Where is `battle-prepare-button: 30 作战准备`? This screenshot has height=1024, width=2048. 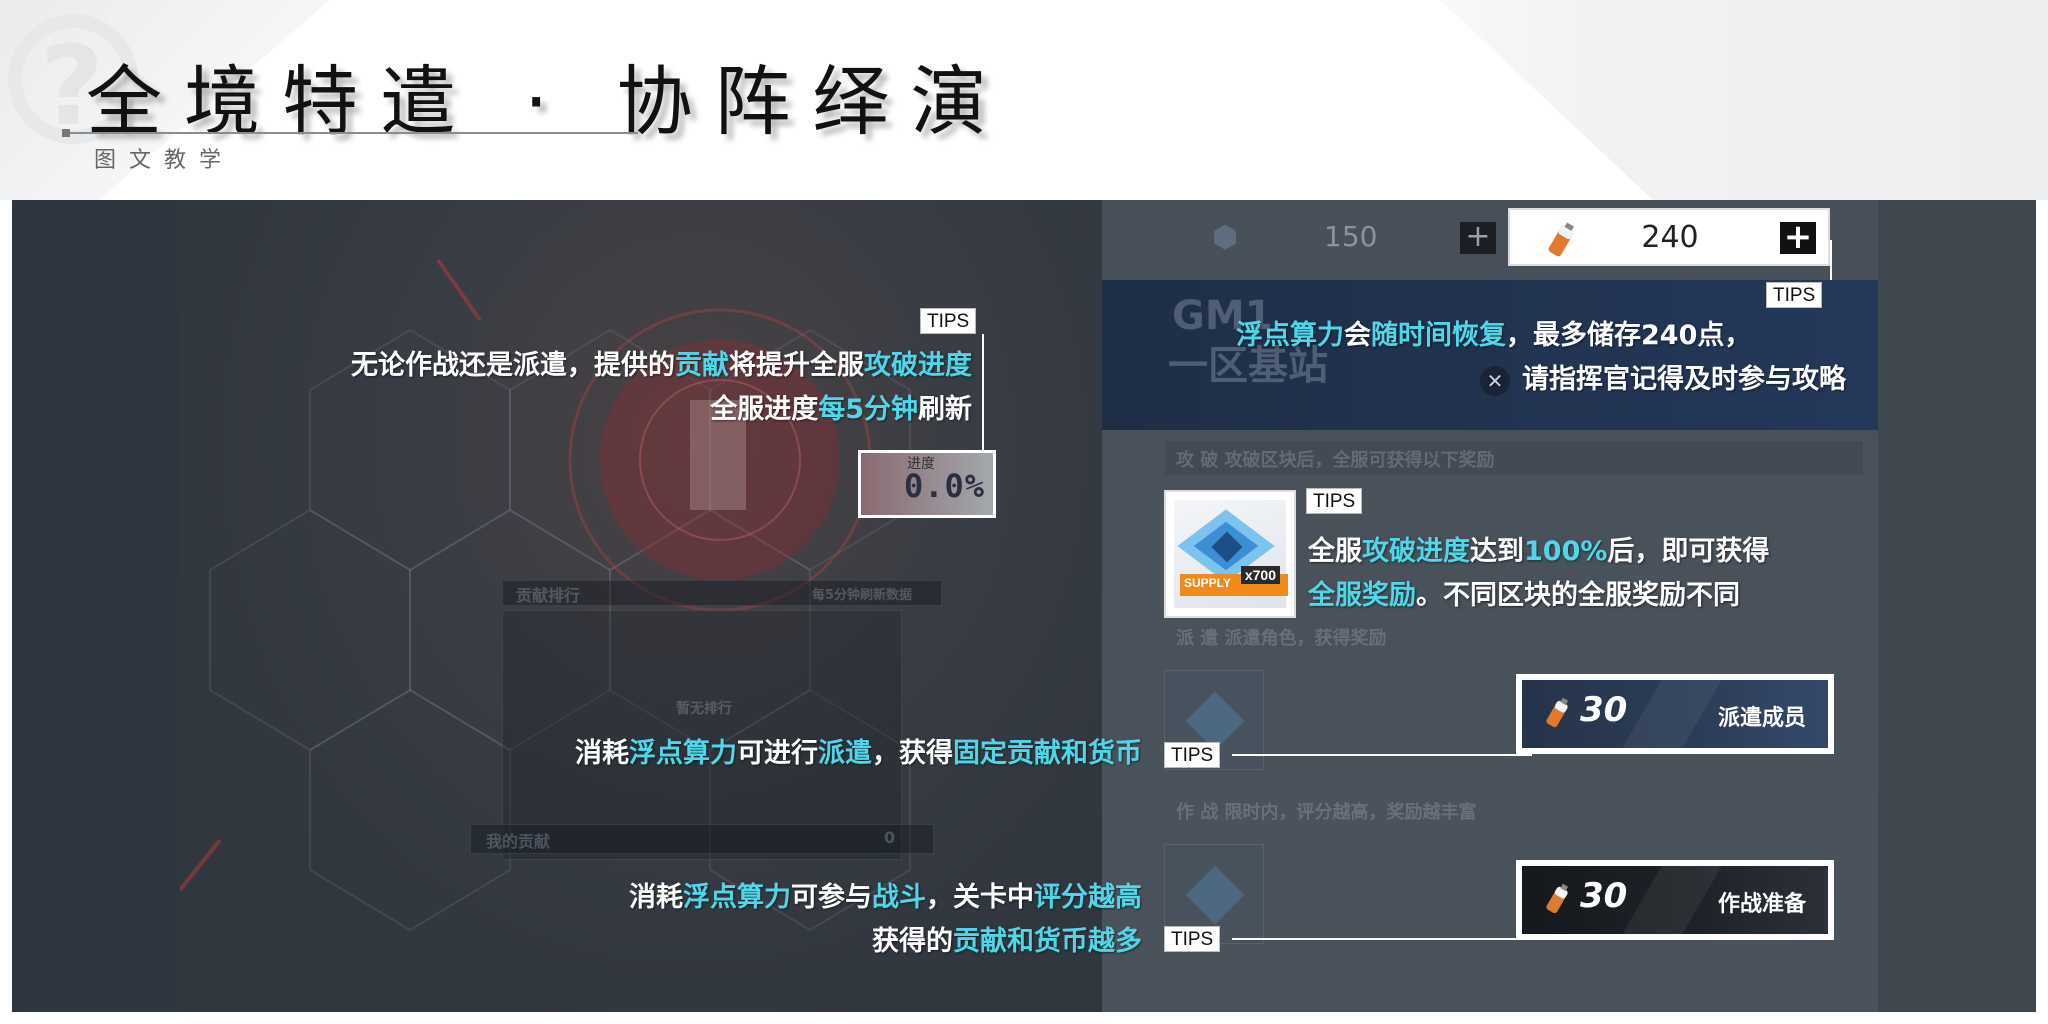
battle-prepare-button: 30 作战准备 is located at coordinates (1675, 900).